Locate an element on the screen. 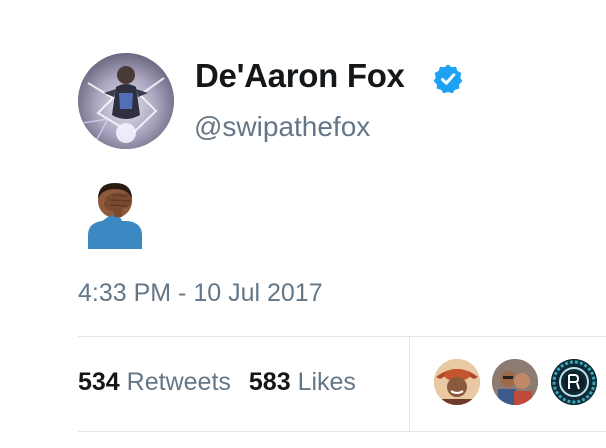 The image size is (606, 448). retweets-label: Retweets is located at coordinates (178, 382).